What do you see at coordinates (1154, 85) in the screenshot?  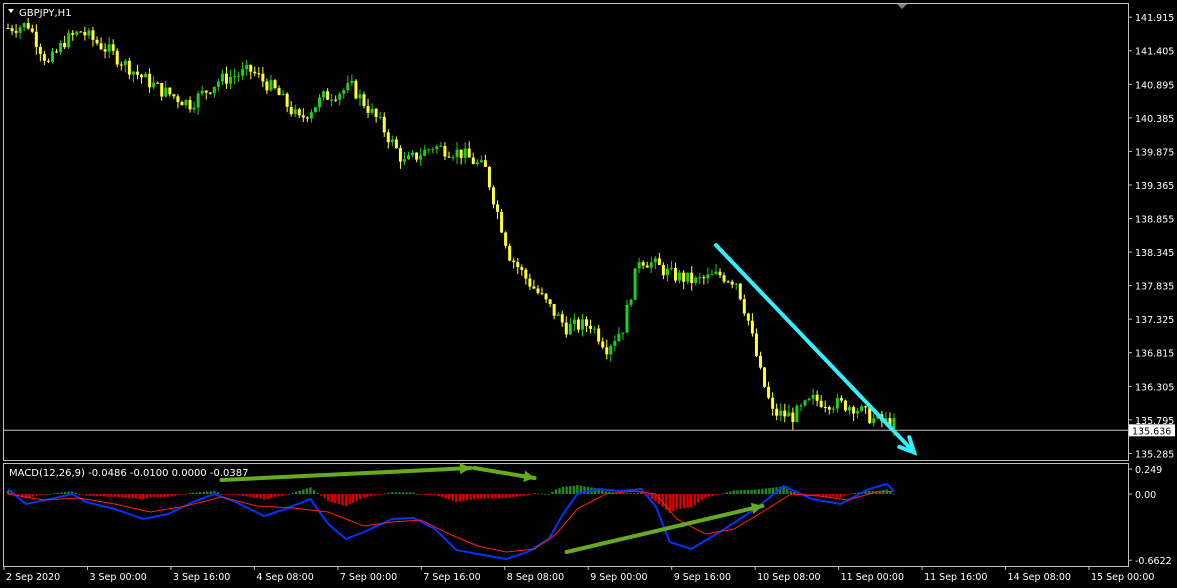 I see `price-tick-label: 140.895` at bounding box center [1154, 85].